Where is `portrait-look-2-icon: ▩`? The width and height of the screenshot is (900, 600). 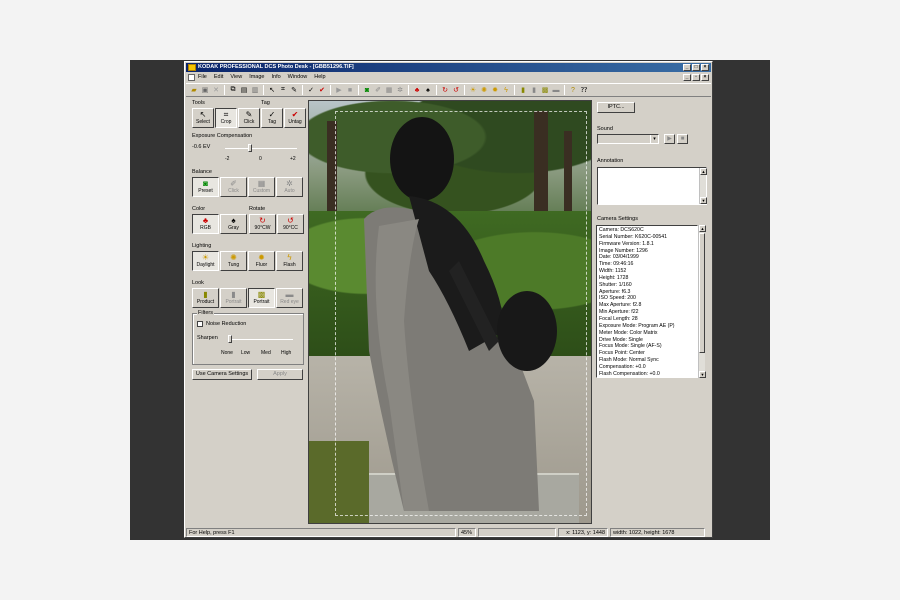 portrait-look-2-icon: ▩ is located at coordinates (545, 90).